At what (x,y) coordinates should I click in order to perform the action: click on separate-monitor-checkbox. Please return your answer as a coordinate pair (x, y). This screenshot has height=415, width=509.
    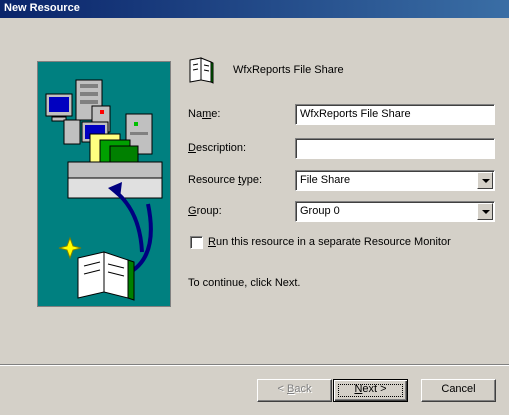
    Looking at the image, I should click on (196, 242).